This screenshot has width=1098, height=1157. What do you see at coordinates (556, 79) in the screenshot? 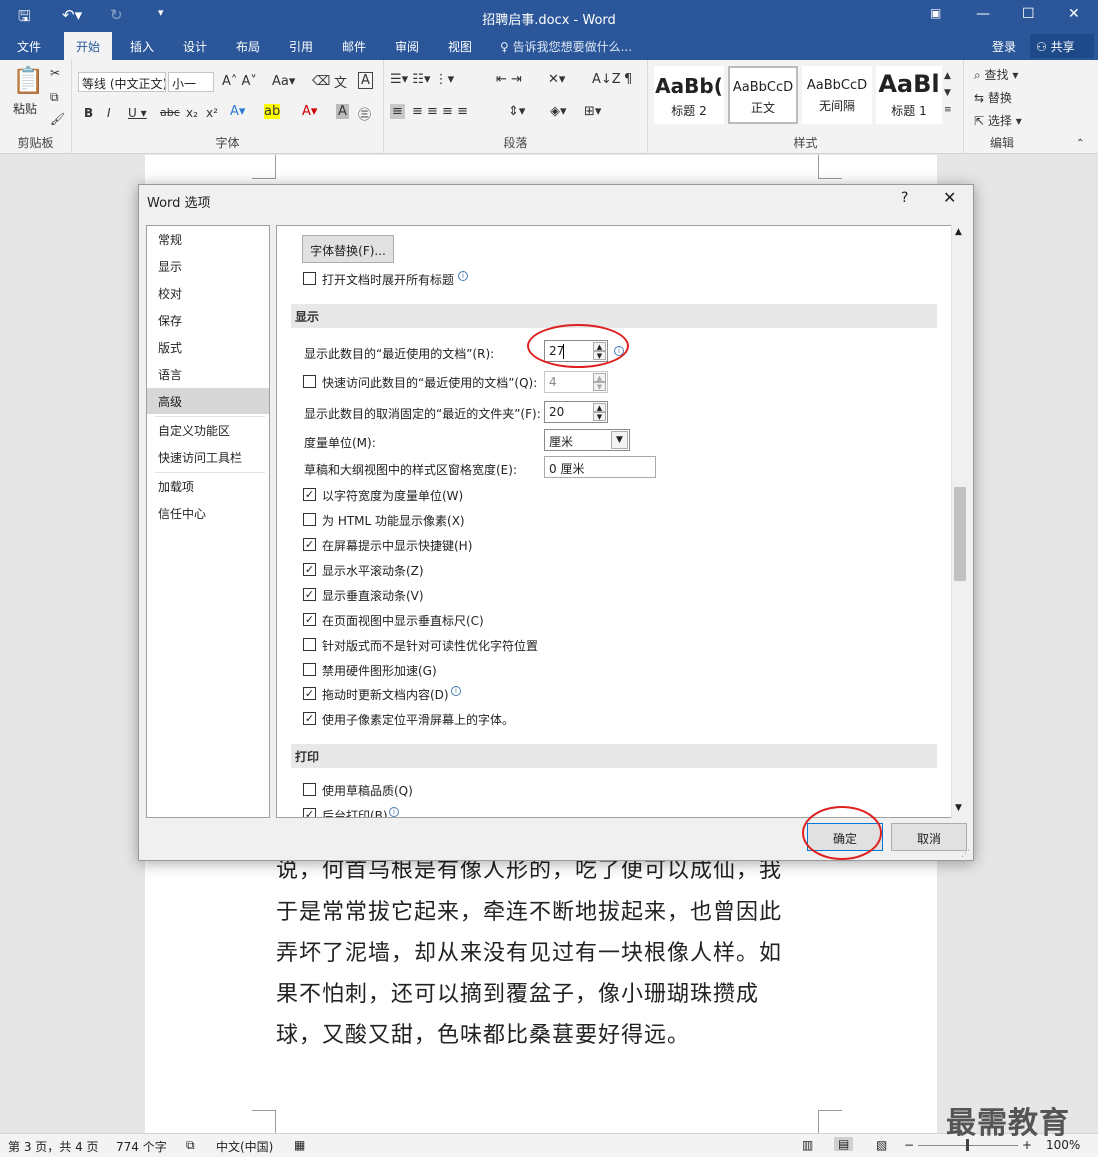
I see `asian-layout-icon: ✕▾` at bounding box center [556, 79].